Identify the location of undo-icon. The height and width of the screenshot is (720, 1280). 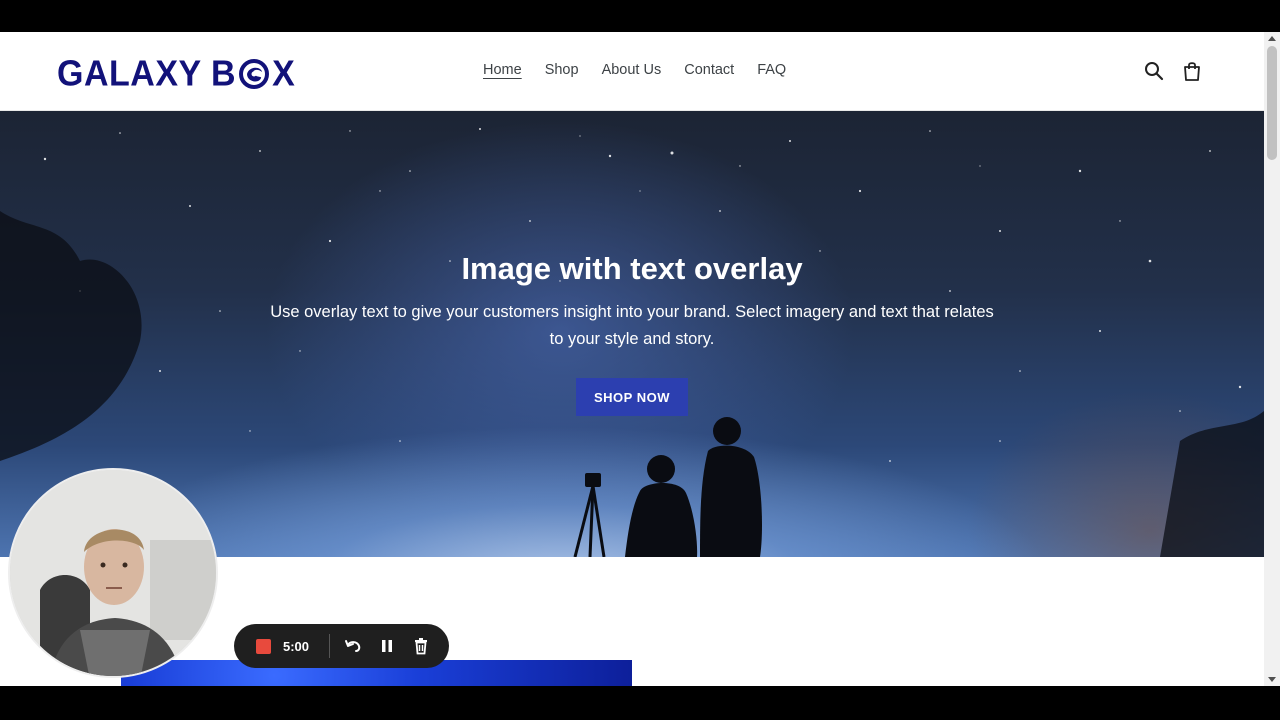
(353, 646).